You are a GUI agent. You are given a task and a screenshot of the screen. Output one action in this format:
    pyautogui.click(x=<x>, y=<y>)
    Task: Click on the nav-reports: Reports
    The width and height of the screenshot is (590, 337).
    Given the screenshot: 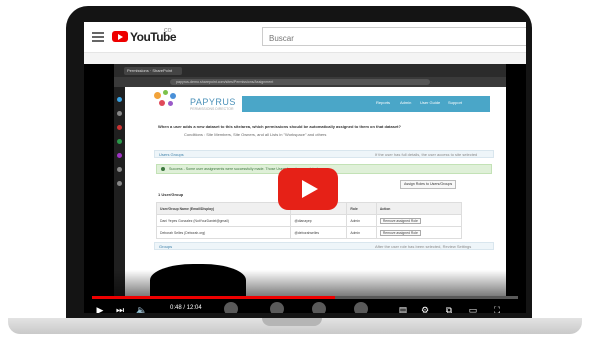 What is the action you would take?
    pyautogui.click(x=383, y=102)
    